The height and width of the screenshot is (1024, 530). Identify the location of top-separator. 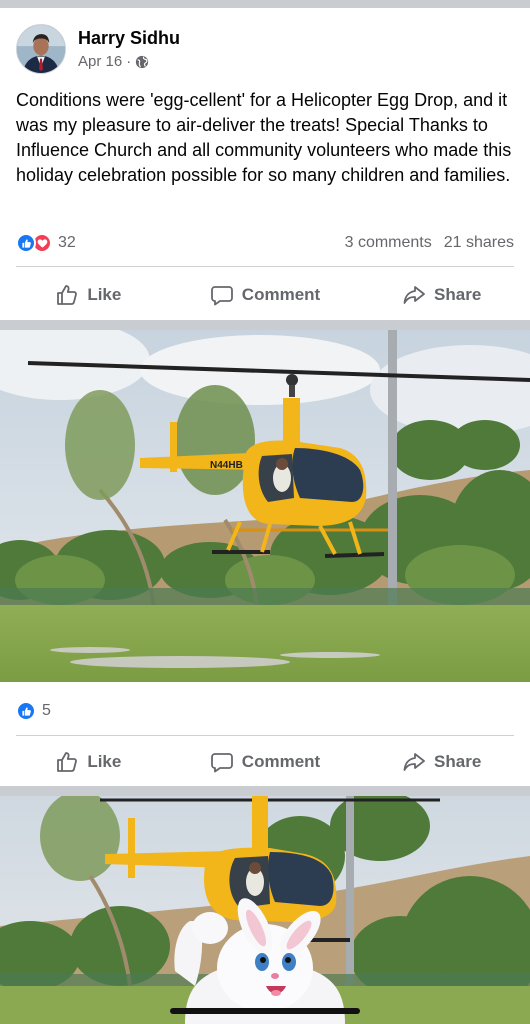
(265, 4).